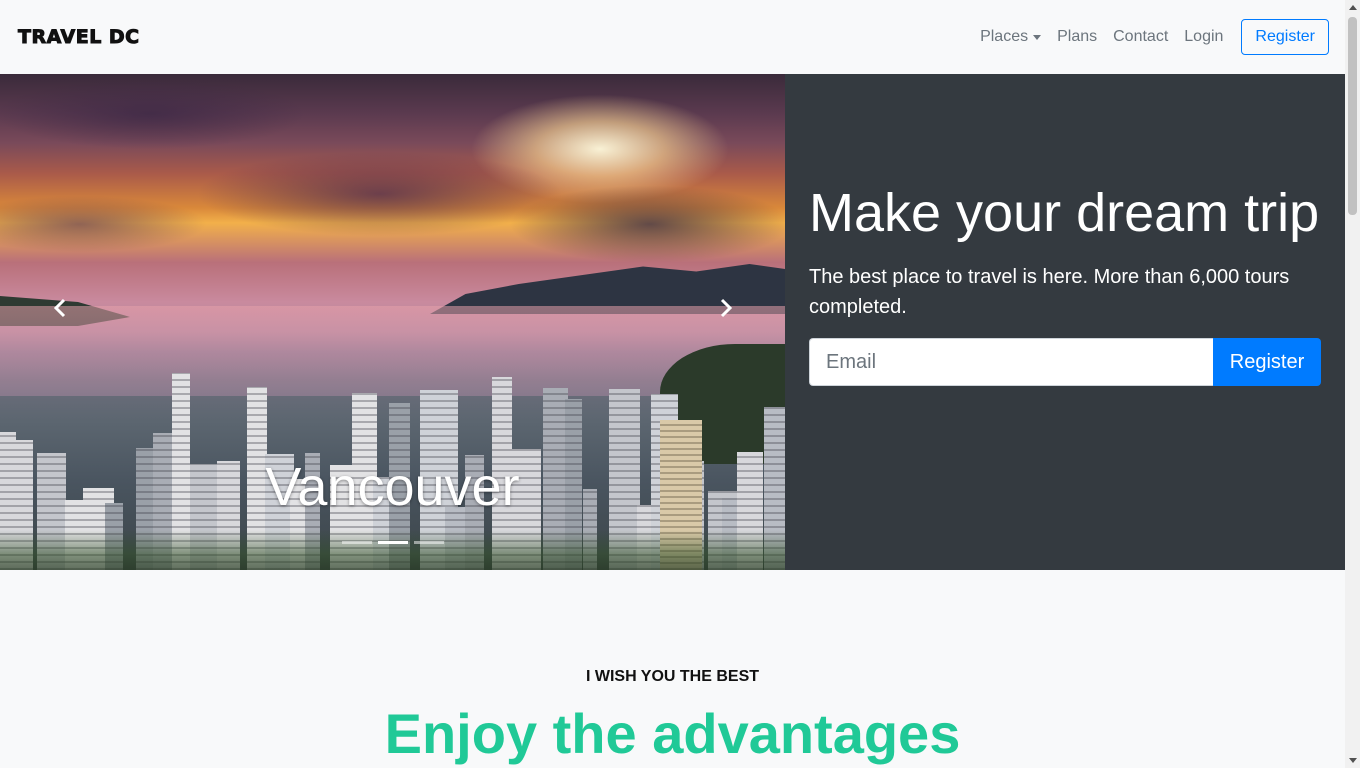 Image resolution: width=1360 pixels, height=768 pixels. What do you see at coordinates (1064, 213) in the screenshot?
I see `hero-headline: Make your dream trip` at bounding box center [1064, 213].